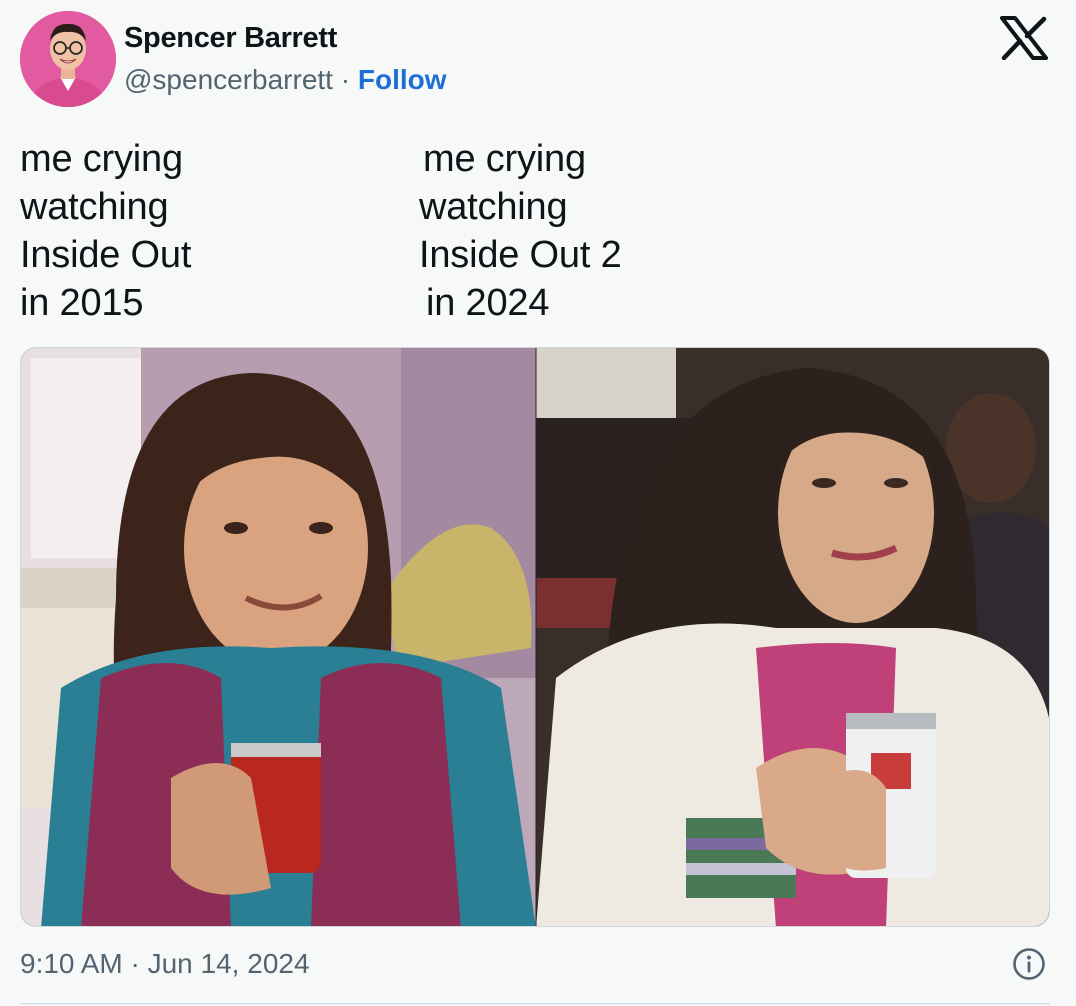  Describe the element at coordinates (101, 159) in the screenshot. I see `caption-left-line: me crying` at that location.